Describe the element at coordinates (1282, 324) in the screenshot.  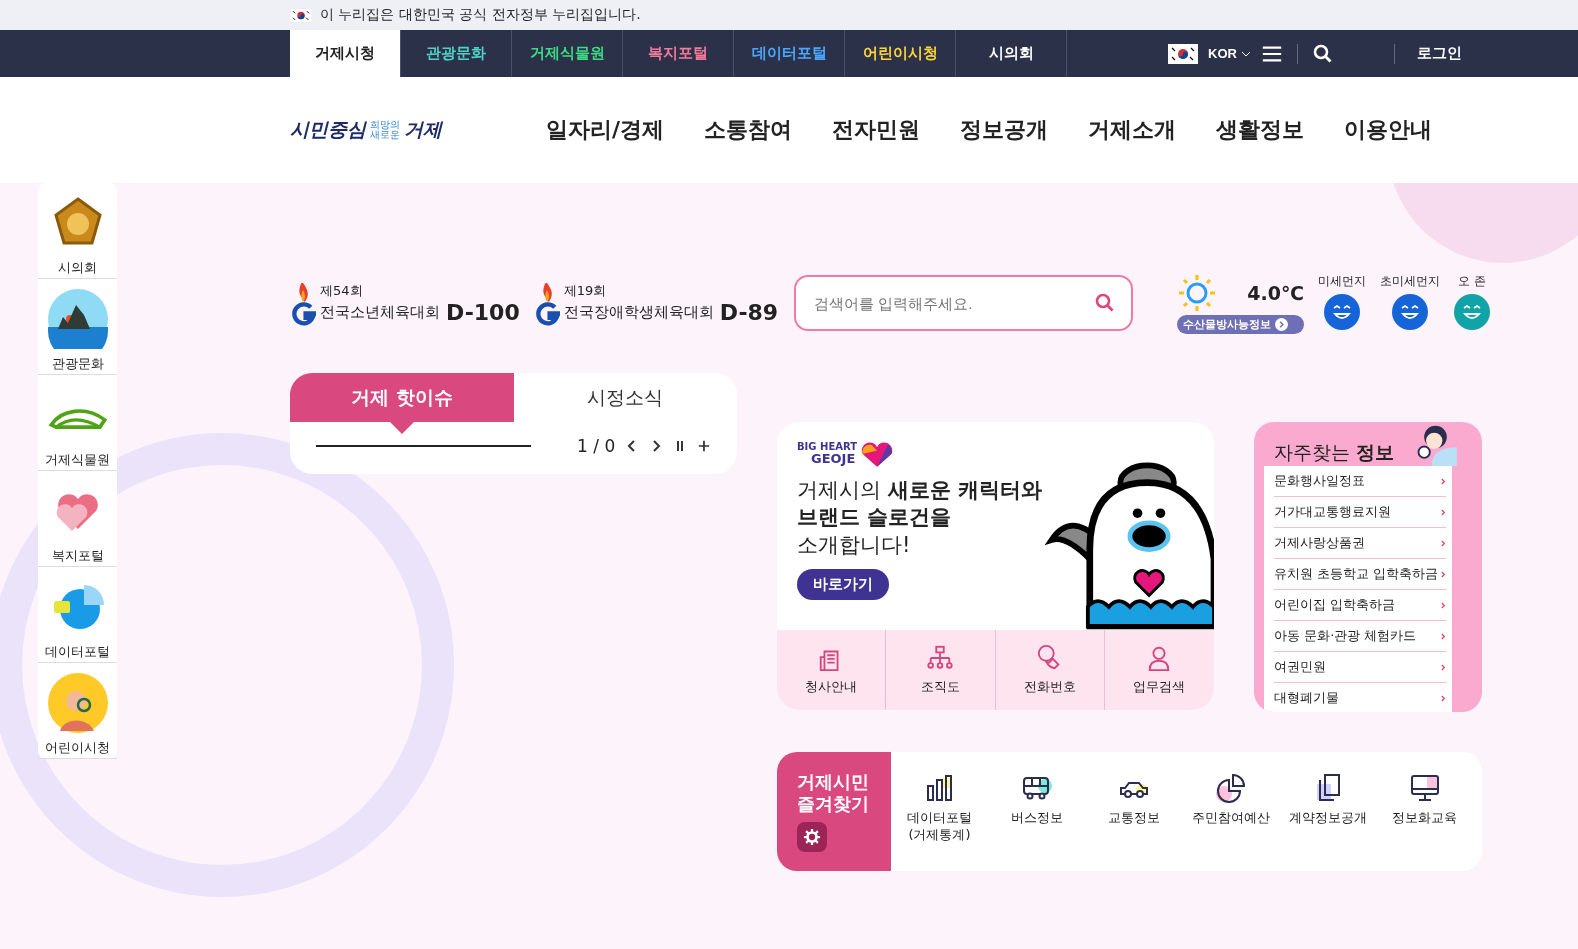
I see `chevron-right-icon` at that location.